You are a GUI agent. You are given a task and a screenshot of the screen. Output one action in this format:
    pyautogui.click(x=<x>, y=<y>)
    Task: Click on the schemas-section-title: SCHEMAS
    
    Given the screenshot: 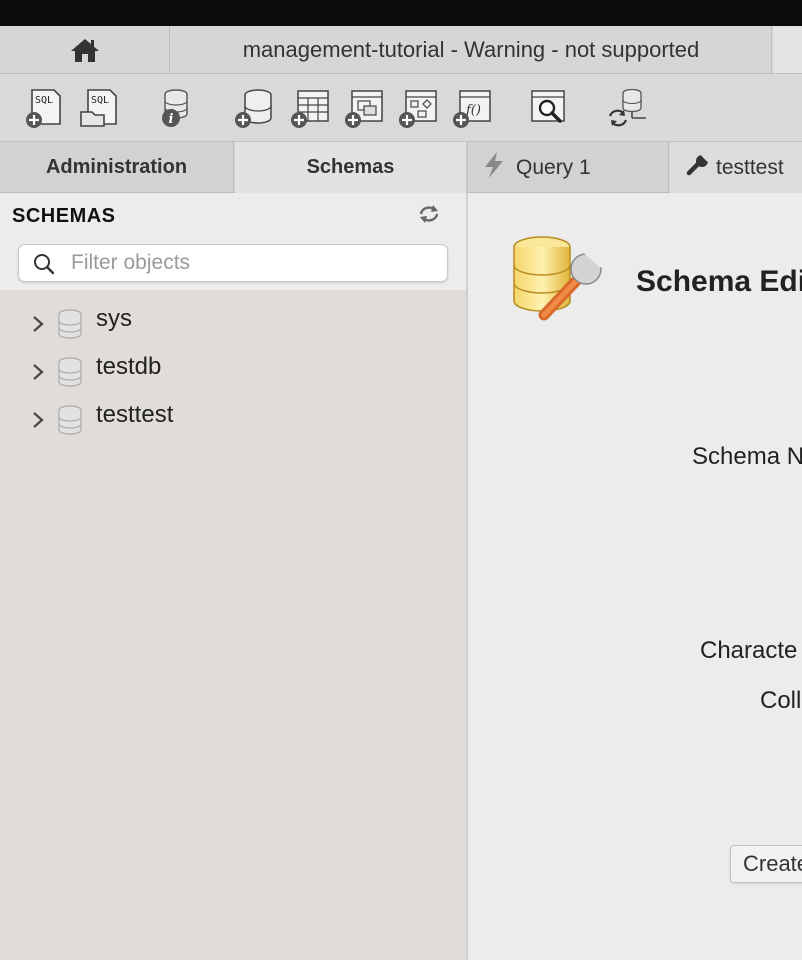 What is the action you would take?
    pyautogui.click(x=64, y=216)
    